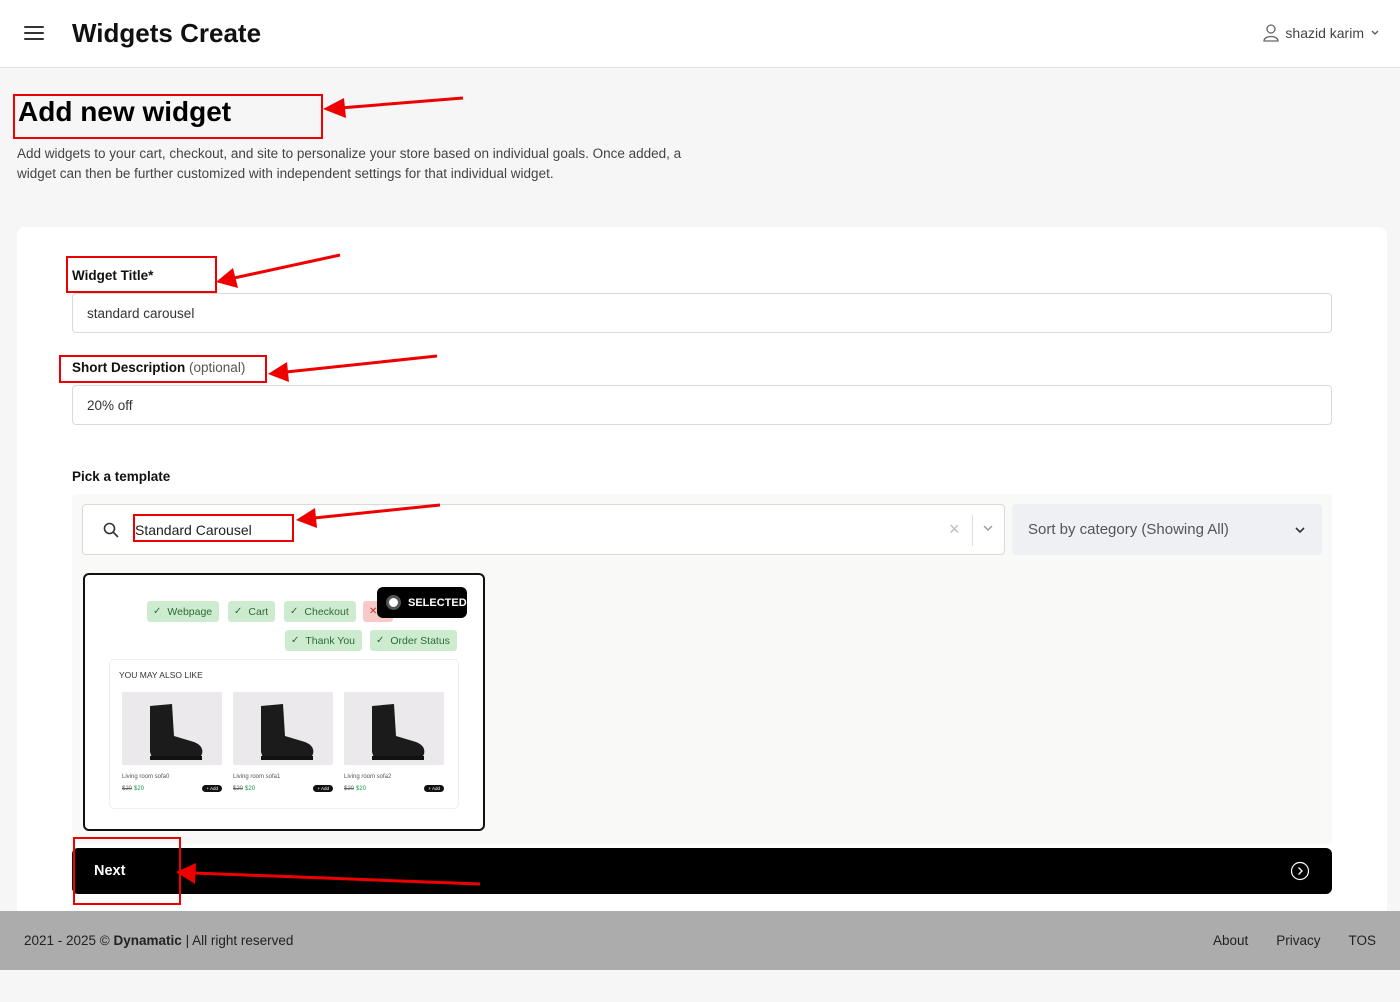 The image size is (1400, 1002). Describe the element at coordinates (167, 33) in the screenshot. I see `app-title: Widgets Create` at that location.